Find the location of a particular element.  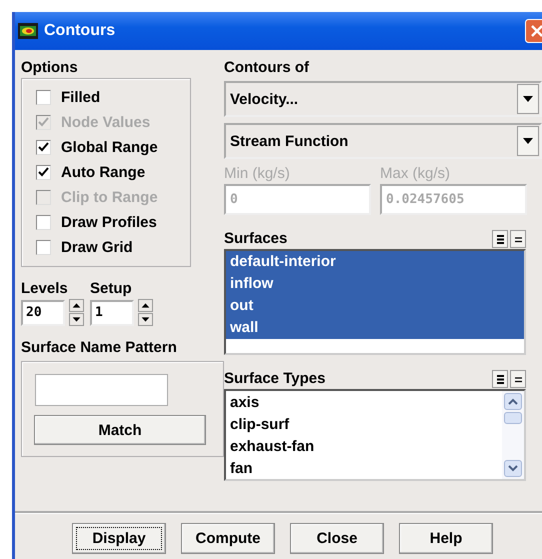

contours-of-label: Contours of is located at coordinates (267, 68).